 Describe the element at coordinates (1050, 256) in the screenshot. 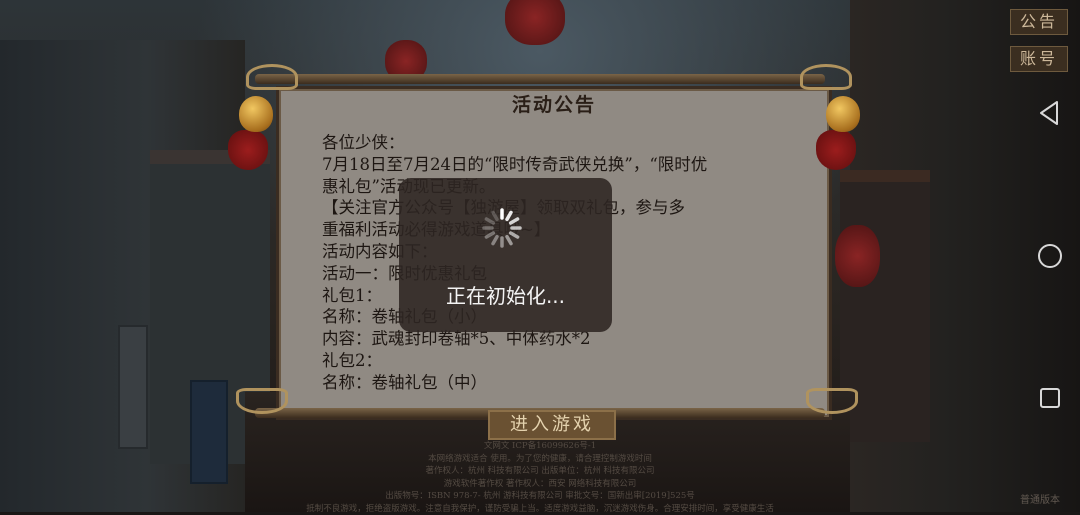

I see `home-icon` at that location.